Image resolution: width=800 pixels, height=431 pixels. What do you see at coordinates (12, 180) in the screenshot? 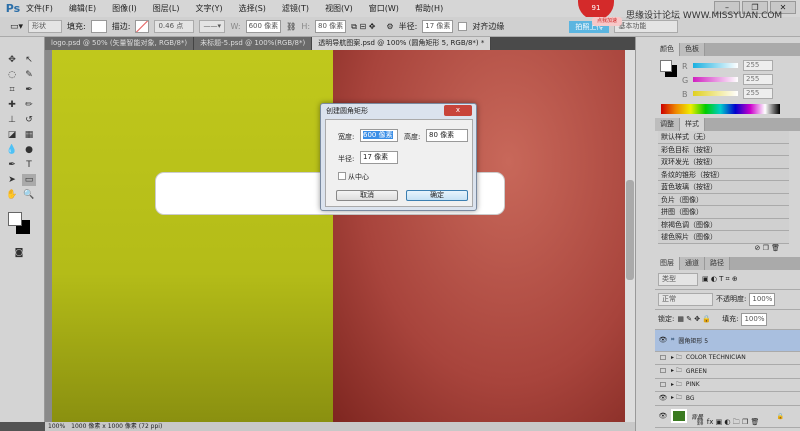
I see `path-select-icon: ➤` at bounding box center [12, 180].